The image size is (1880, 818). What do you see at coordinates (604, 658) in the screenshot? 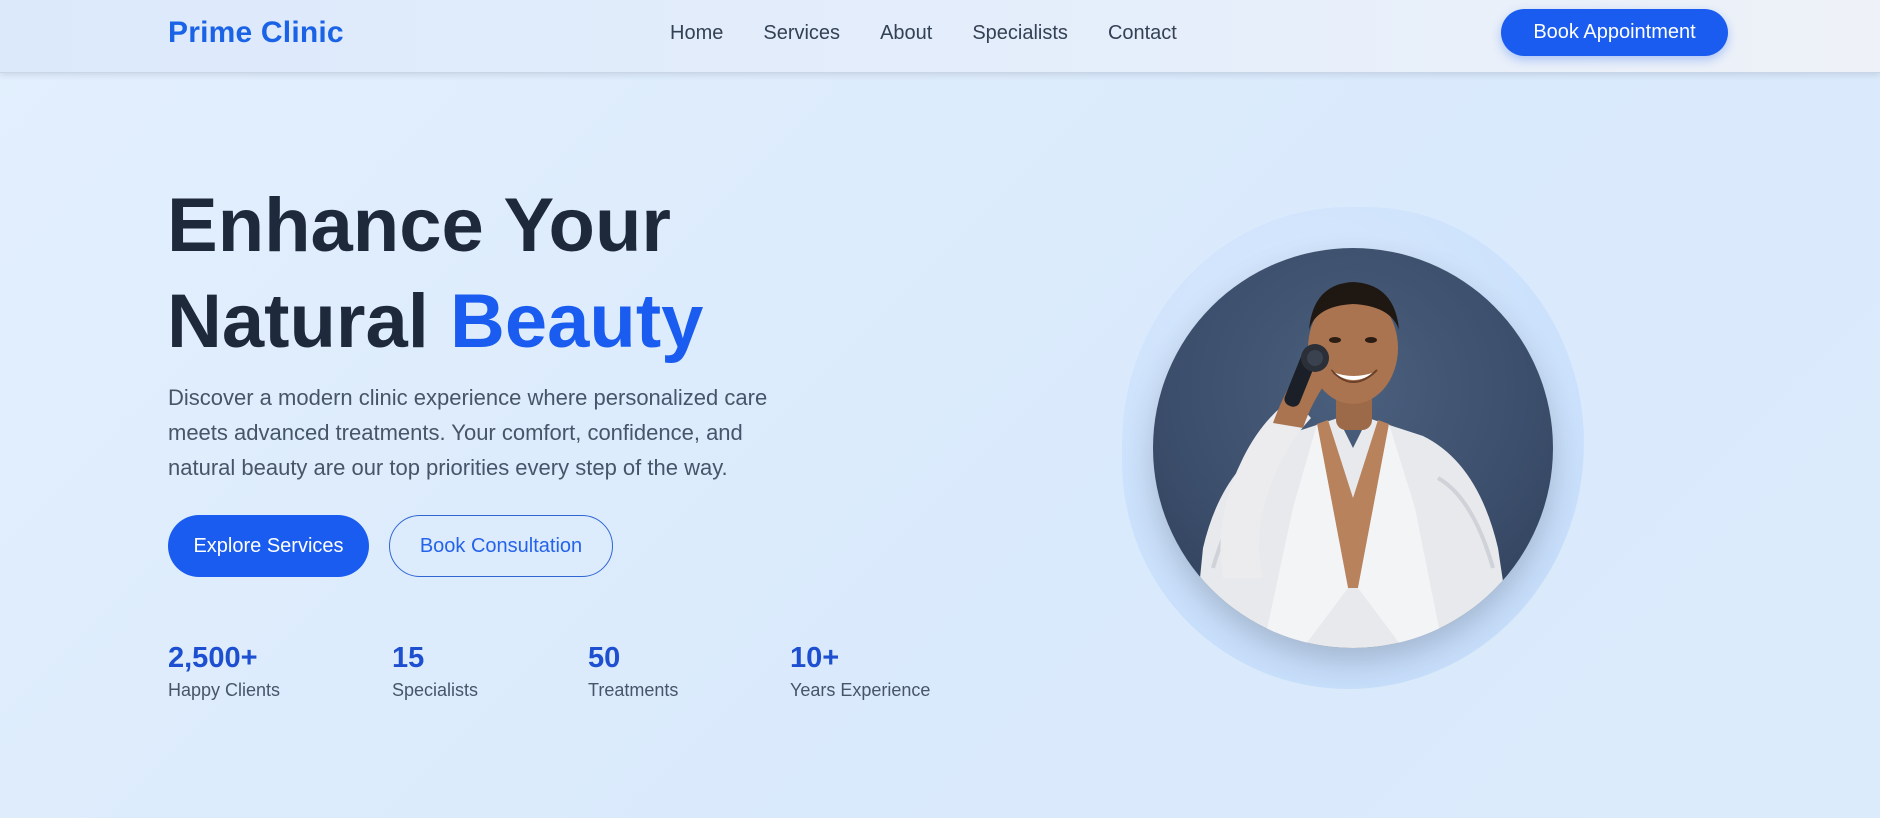
I see `stat-value: 50` at bounding box center [604, 658].